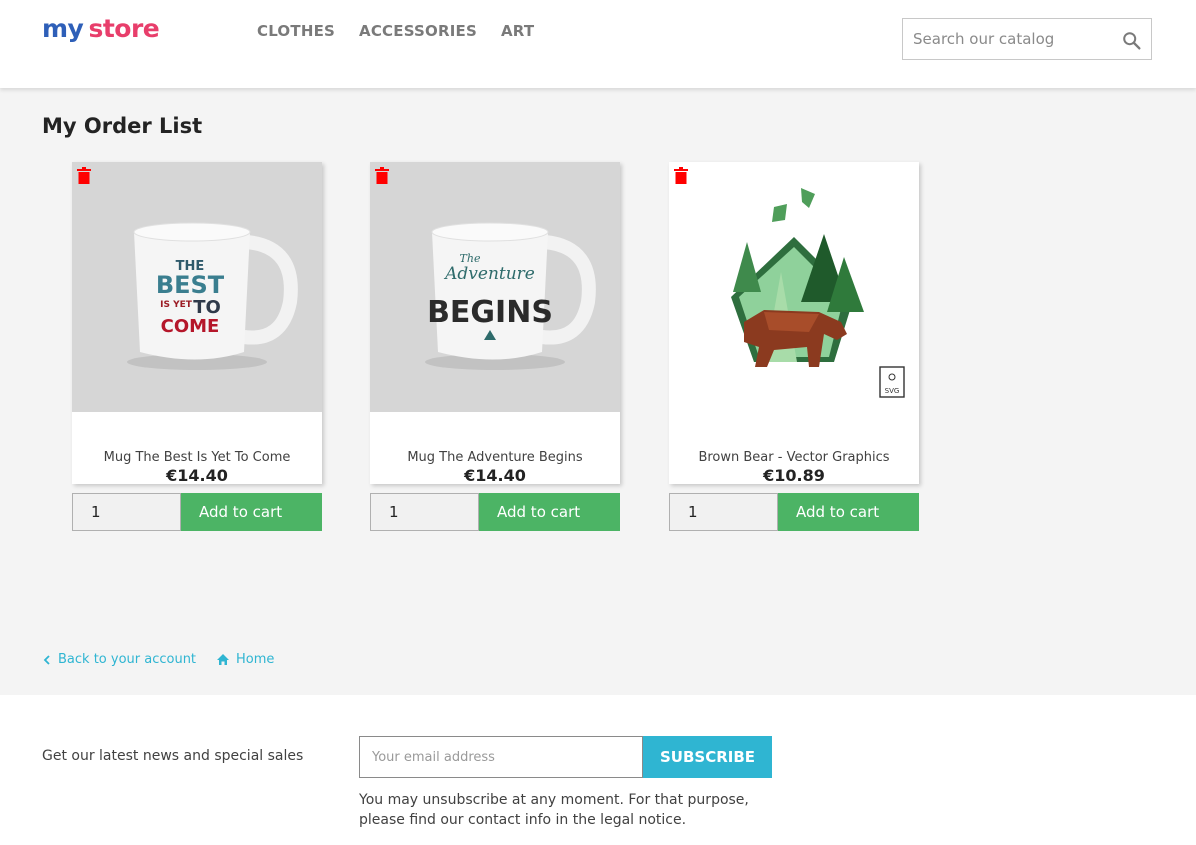 This screenshot has height=845, width=1196. Describe the element at coordinates (1003, 39) in the screenshot. I see `search-input` at that location.